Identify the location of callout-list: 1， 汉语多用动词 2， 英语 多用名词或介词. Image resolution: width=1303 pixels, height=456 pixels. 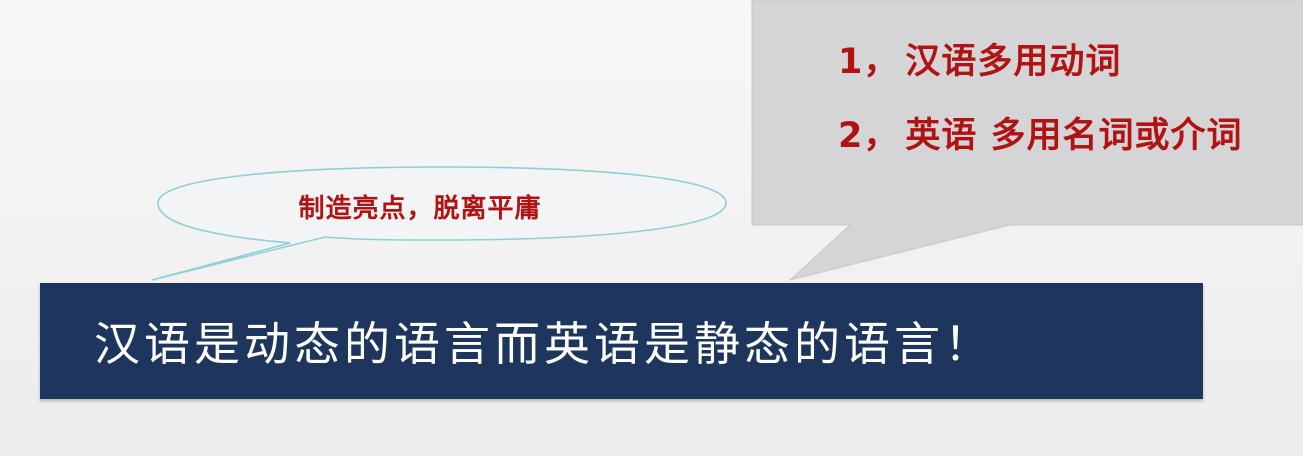
(1068, 108).